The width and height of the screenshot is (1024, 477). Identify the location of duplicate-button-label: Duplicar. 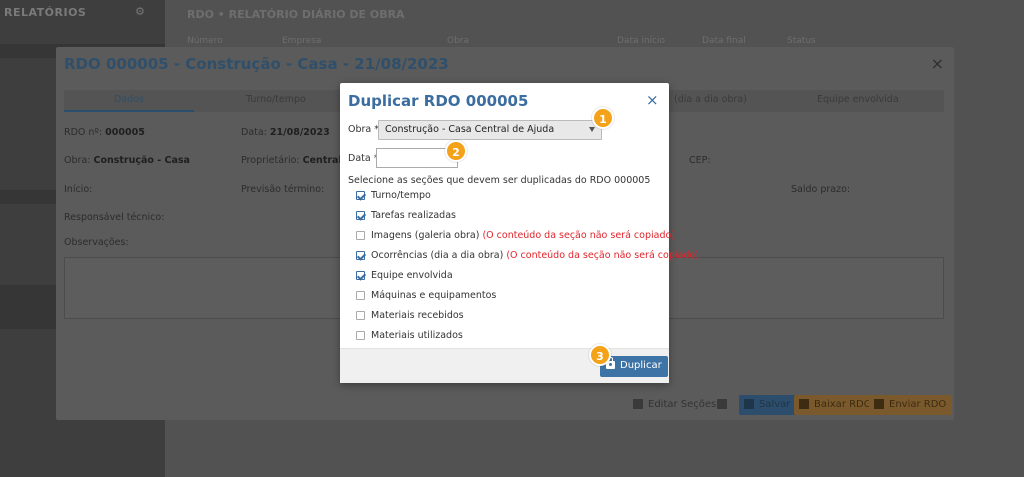
(641, 365).